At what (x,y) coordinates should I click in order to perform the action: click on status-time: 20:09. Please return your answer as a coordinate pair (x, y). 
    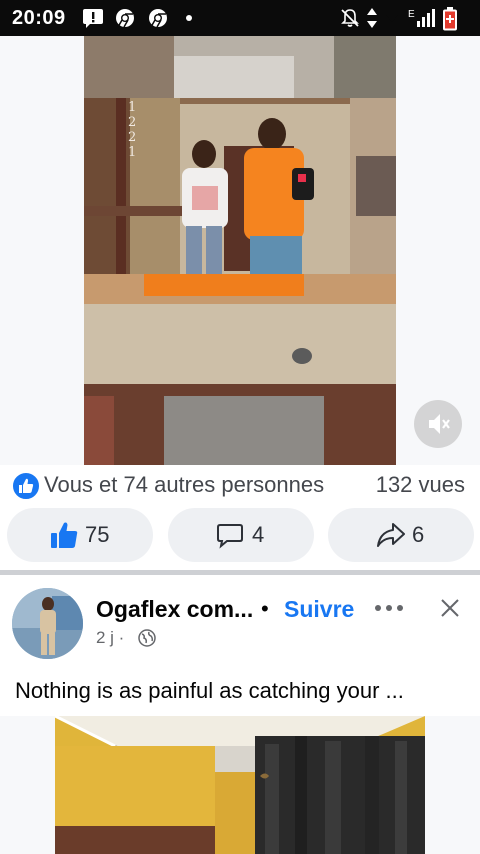
    Looking at the image, I should click on (39, 18).